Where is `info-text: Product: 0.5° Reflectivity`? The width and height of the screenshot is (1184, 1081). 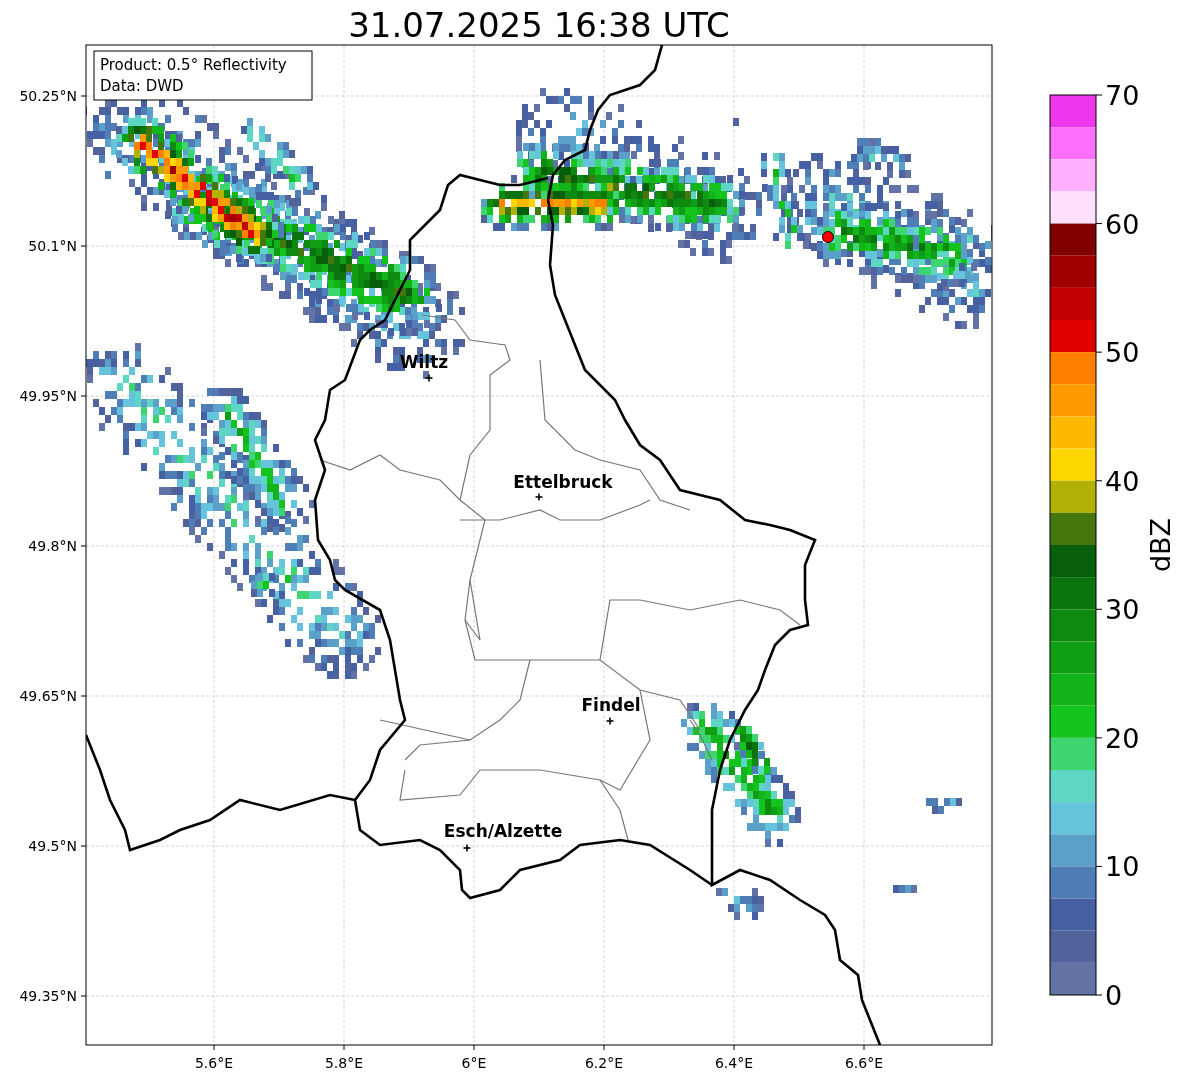 info-text: Product: 0.5° Reflectivity is located at coordinates (193, 65).